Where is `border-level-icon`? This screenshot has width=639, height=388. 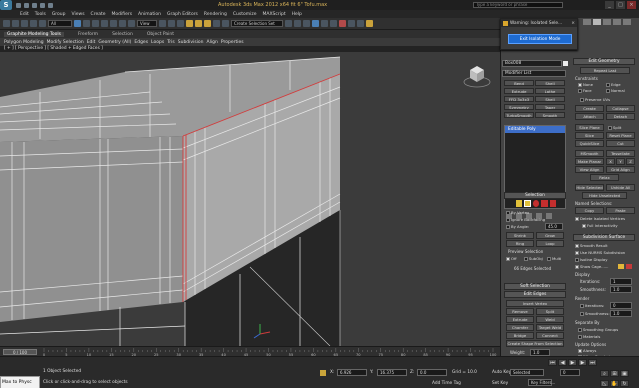 border-level-icon is located at coordinates (536, 203).